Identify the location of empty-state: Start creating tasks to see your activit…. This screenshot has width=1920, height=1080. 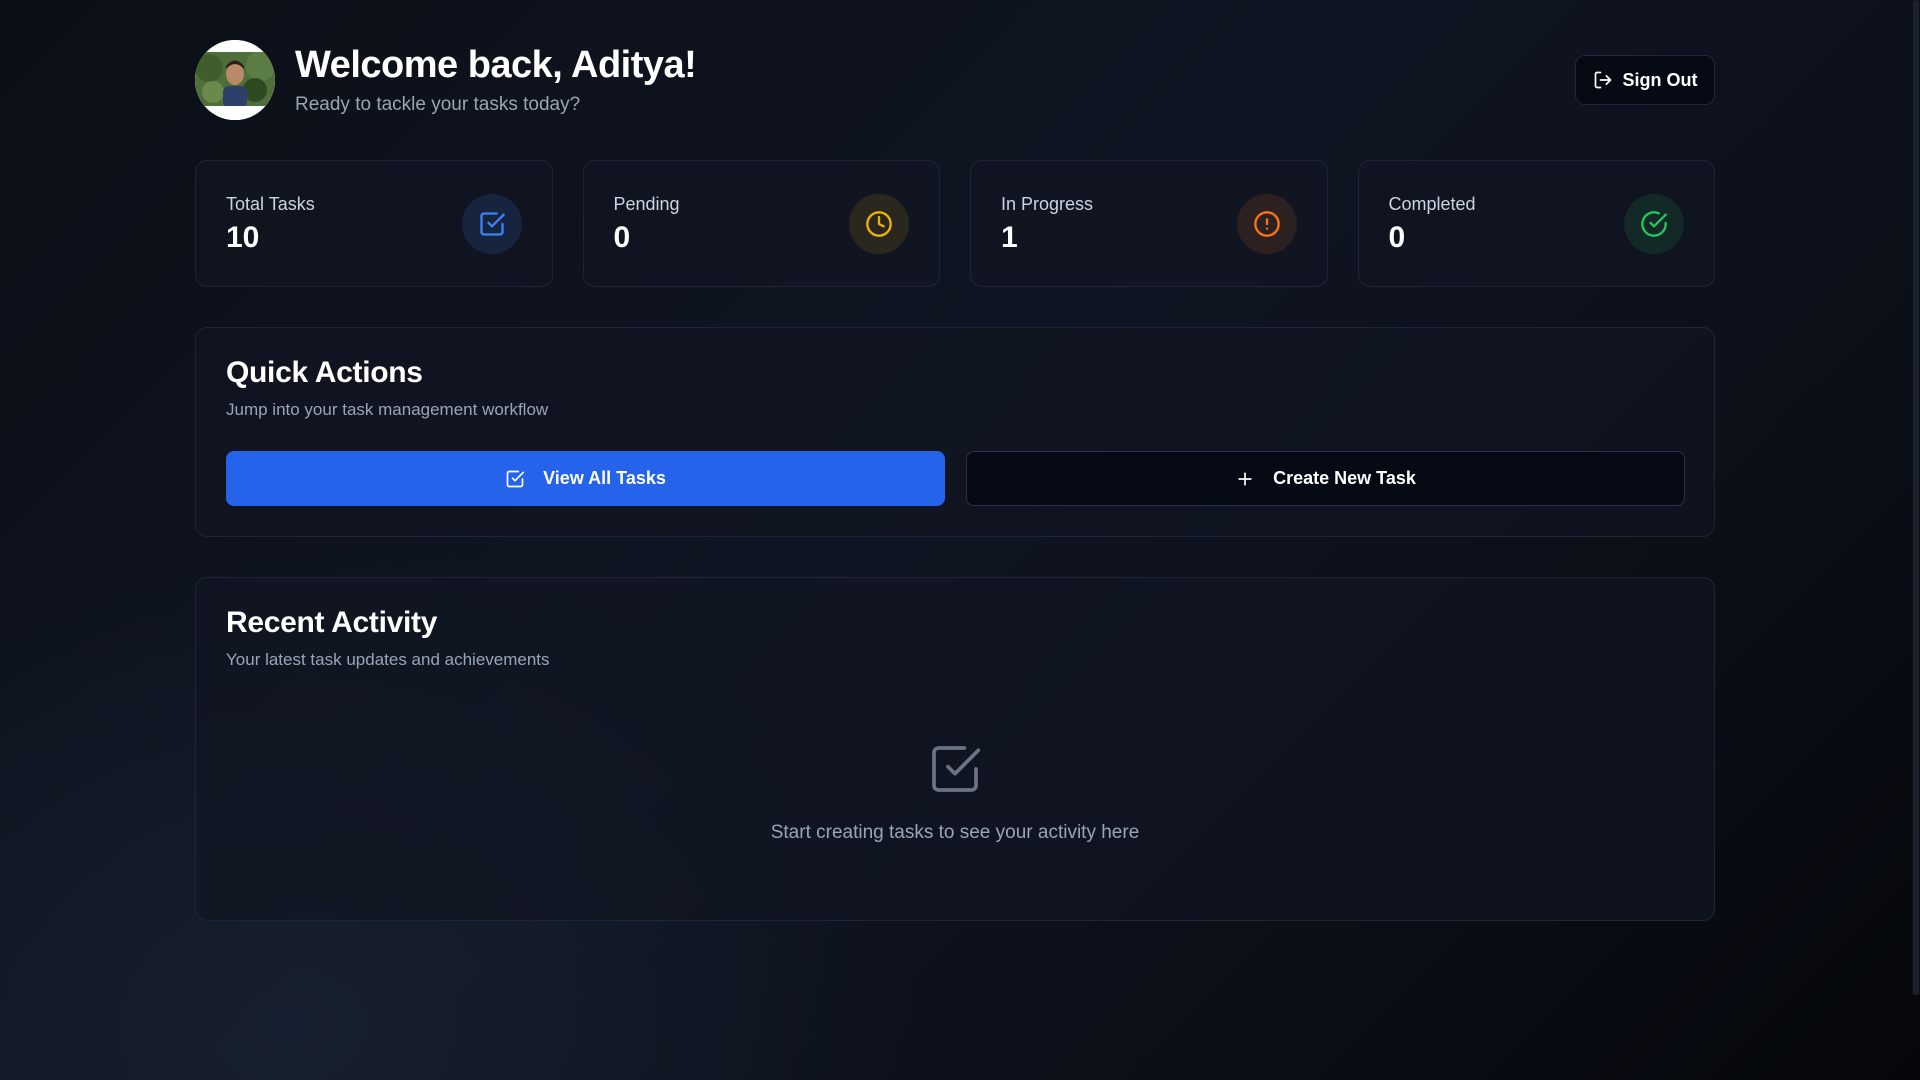
(955, 792).